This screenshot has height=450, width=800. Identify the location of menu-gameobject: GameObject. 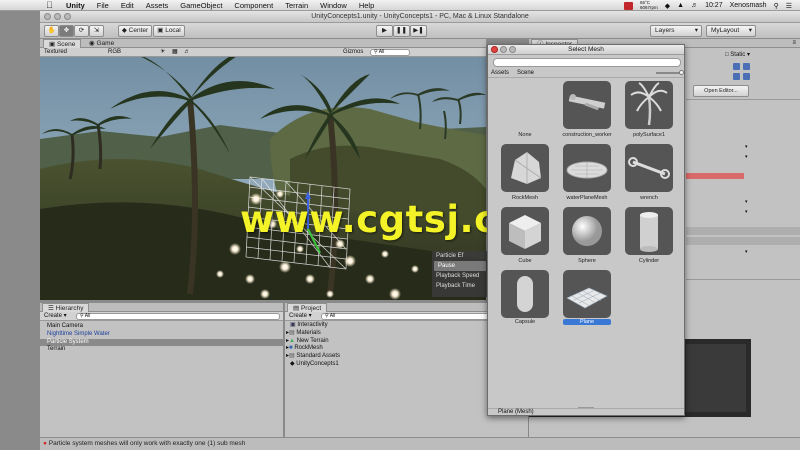
(201, 5).